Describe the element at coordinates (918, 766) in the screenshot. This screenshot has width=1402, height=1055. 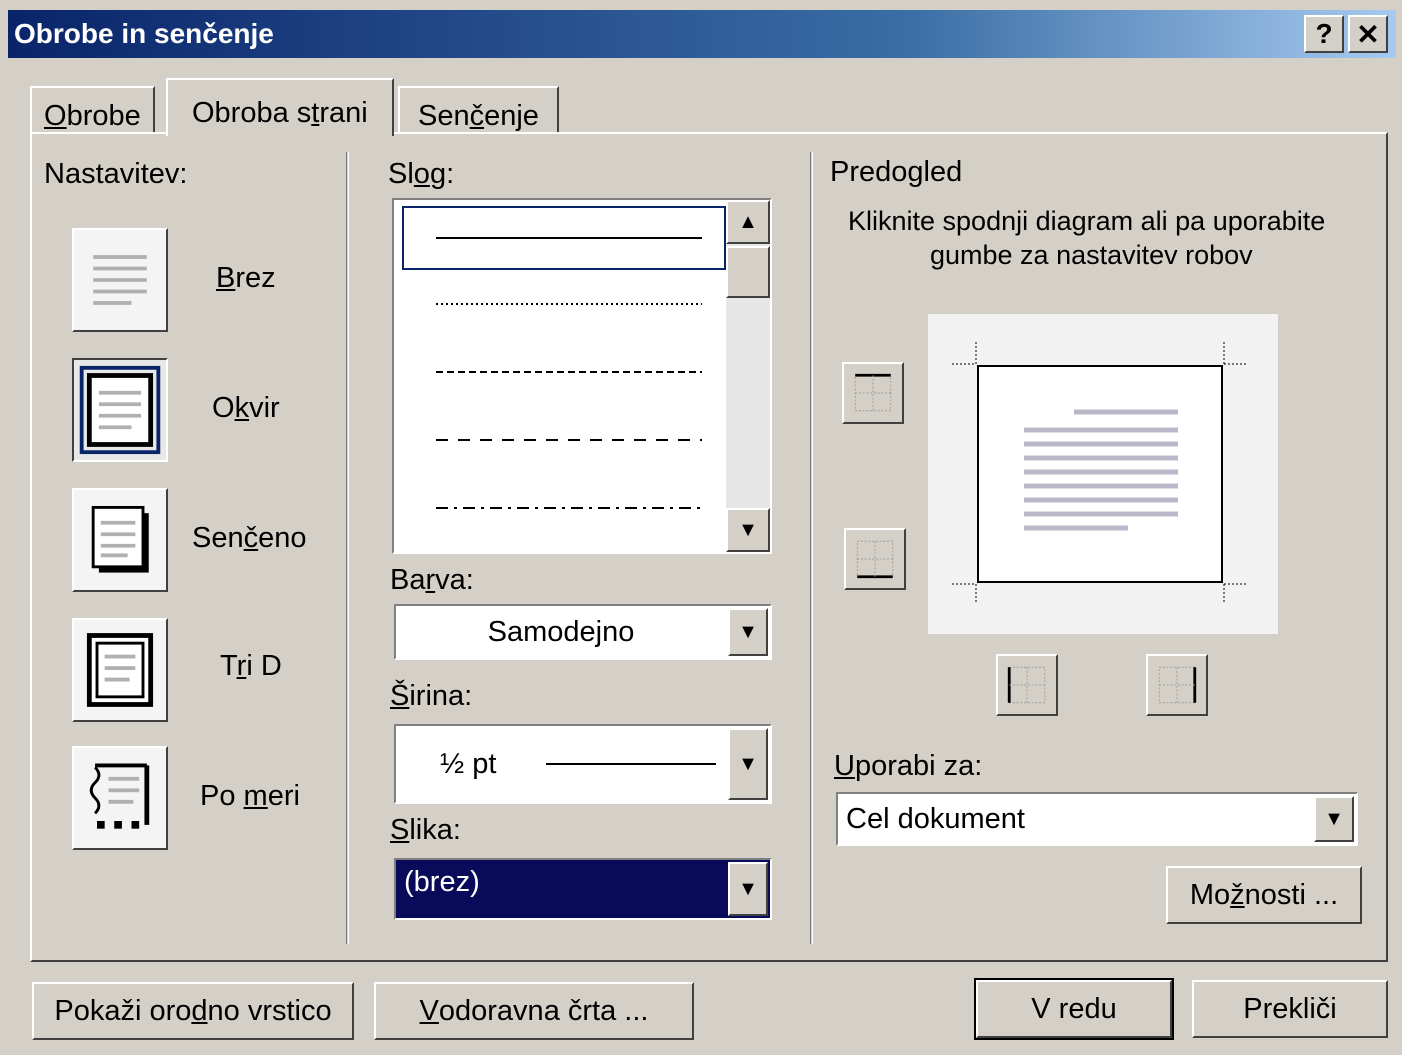
I see `apply-to-heading-rest: porabi za:` at that location.